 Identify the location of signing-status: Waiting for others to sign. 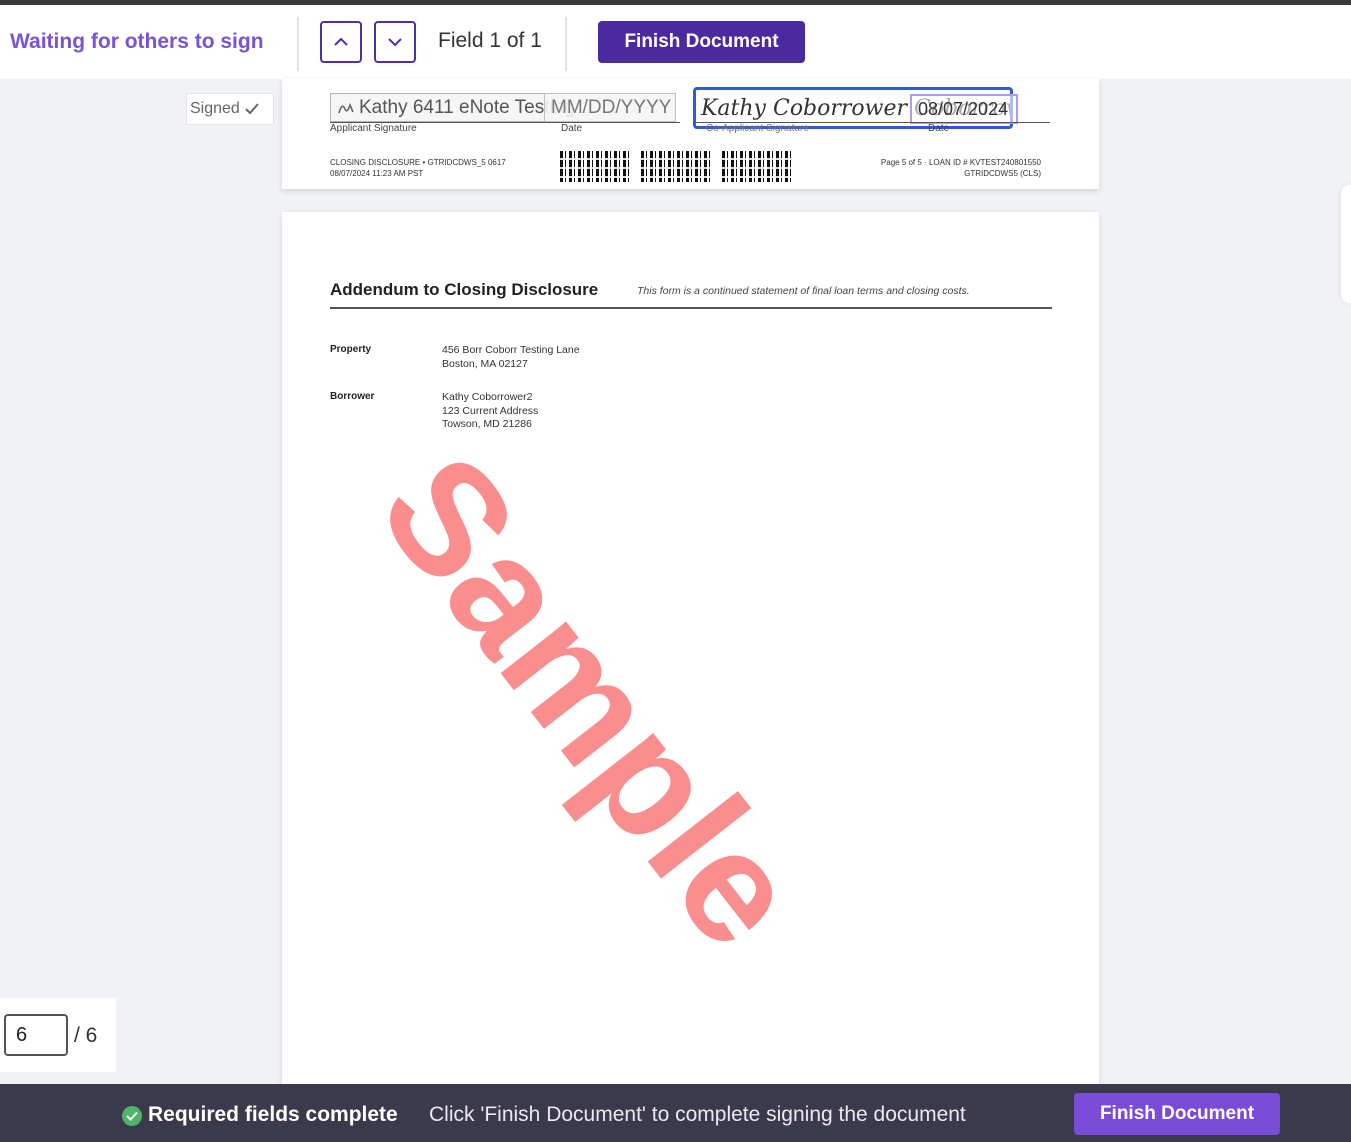
(137, 41).